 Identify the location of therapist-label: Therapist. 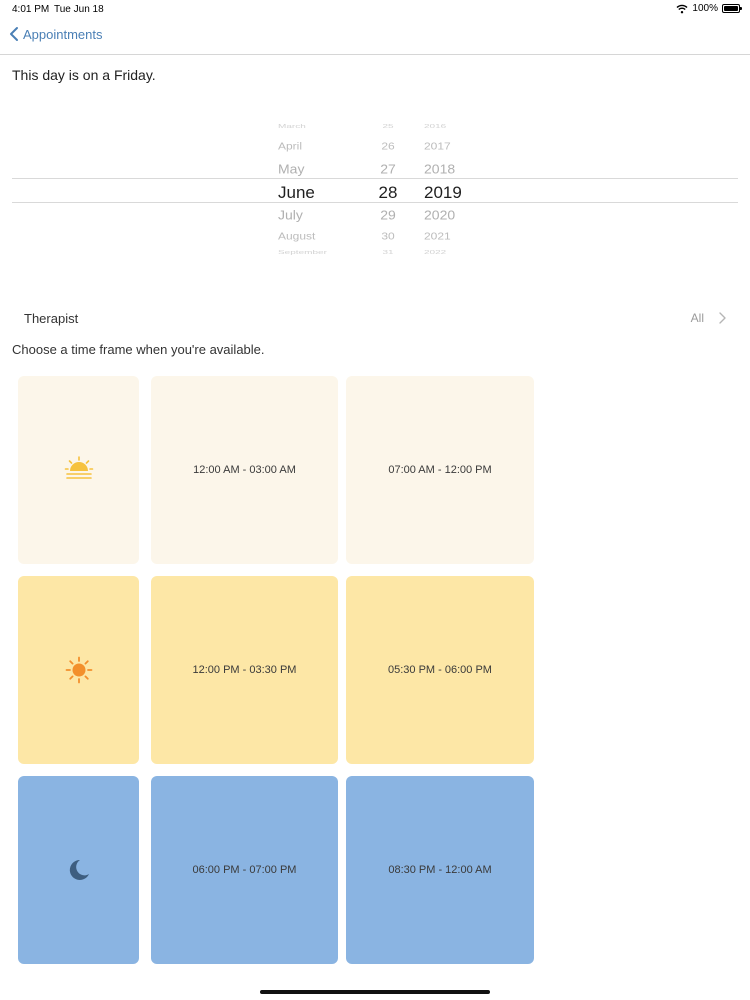
(51, 318).